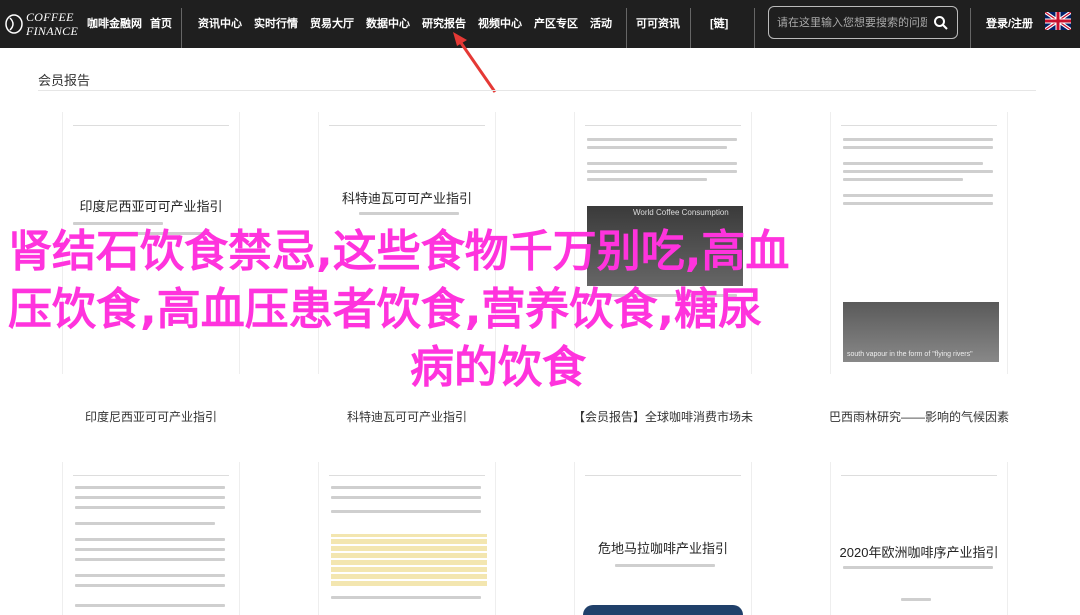 This screenshot has width=1080, height=615. Describe the element at coordinates (919, 416) in the screenshot. I see `report-caption: 巴西雨林研究——影响的气候因素` at that location.